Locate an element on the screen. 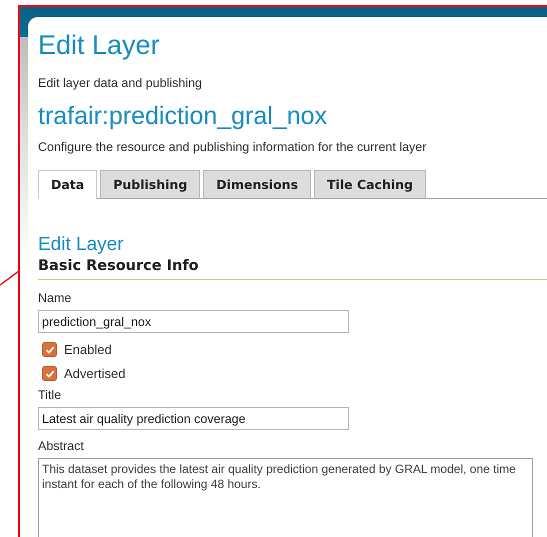 This screenshot has height=537, width=547. input-field: Latest air quality prediction coverage is located at coordinates (193, 418).